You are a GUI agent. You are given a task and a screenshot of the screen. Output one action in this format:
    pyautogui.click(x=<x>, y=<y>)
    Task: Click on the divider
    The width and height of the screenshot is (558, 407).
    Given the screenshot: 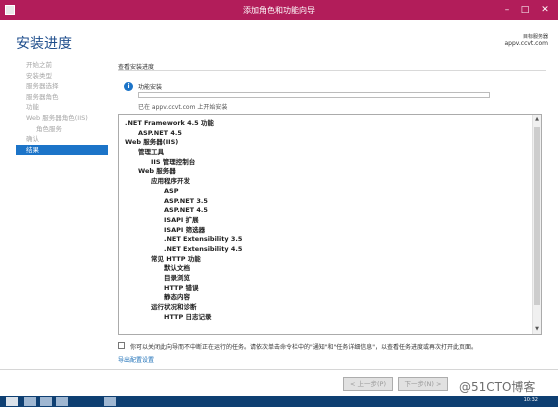 What is the action you would take?
    pyautogui.click(x=332, y=70)
    